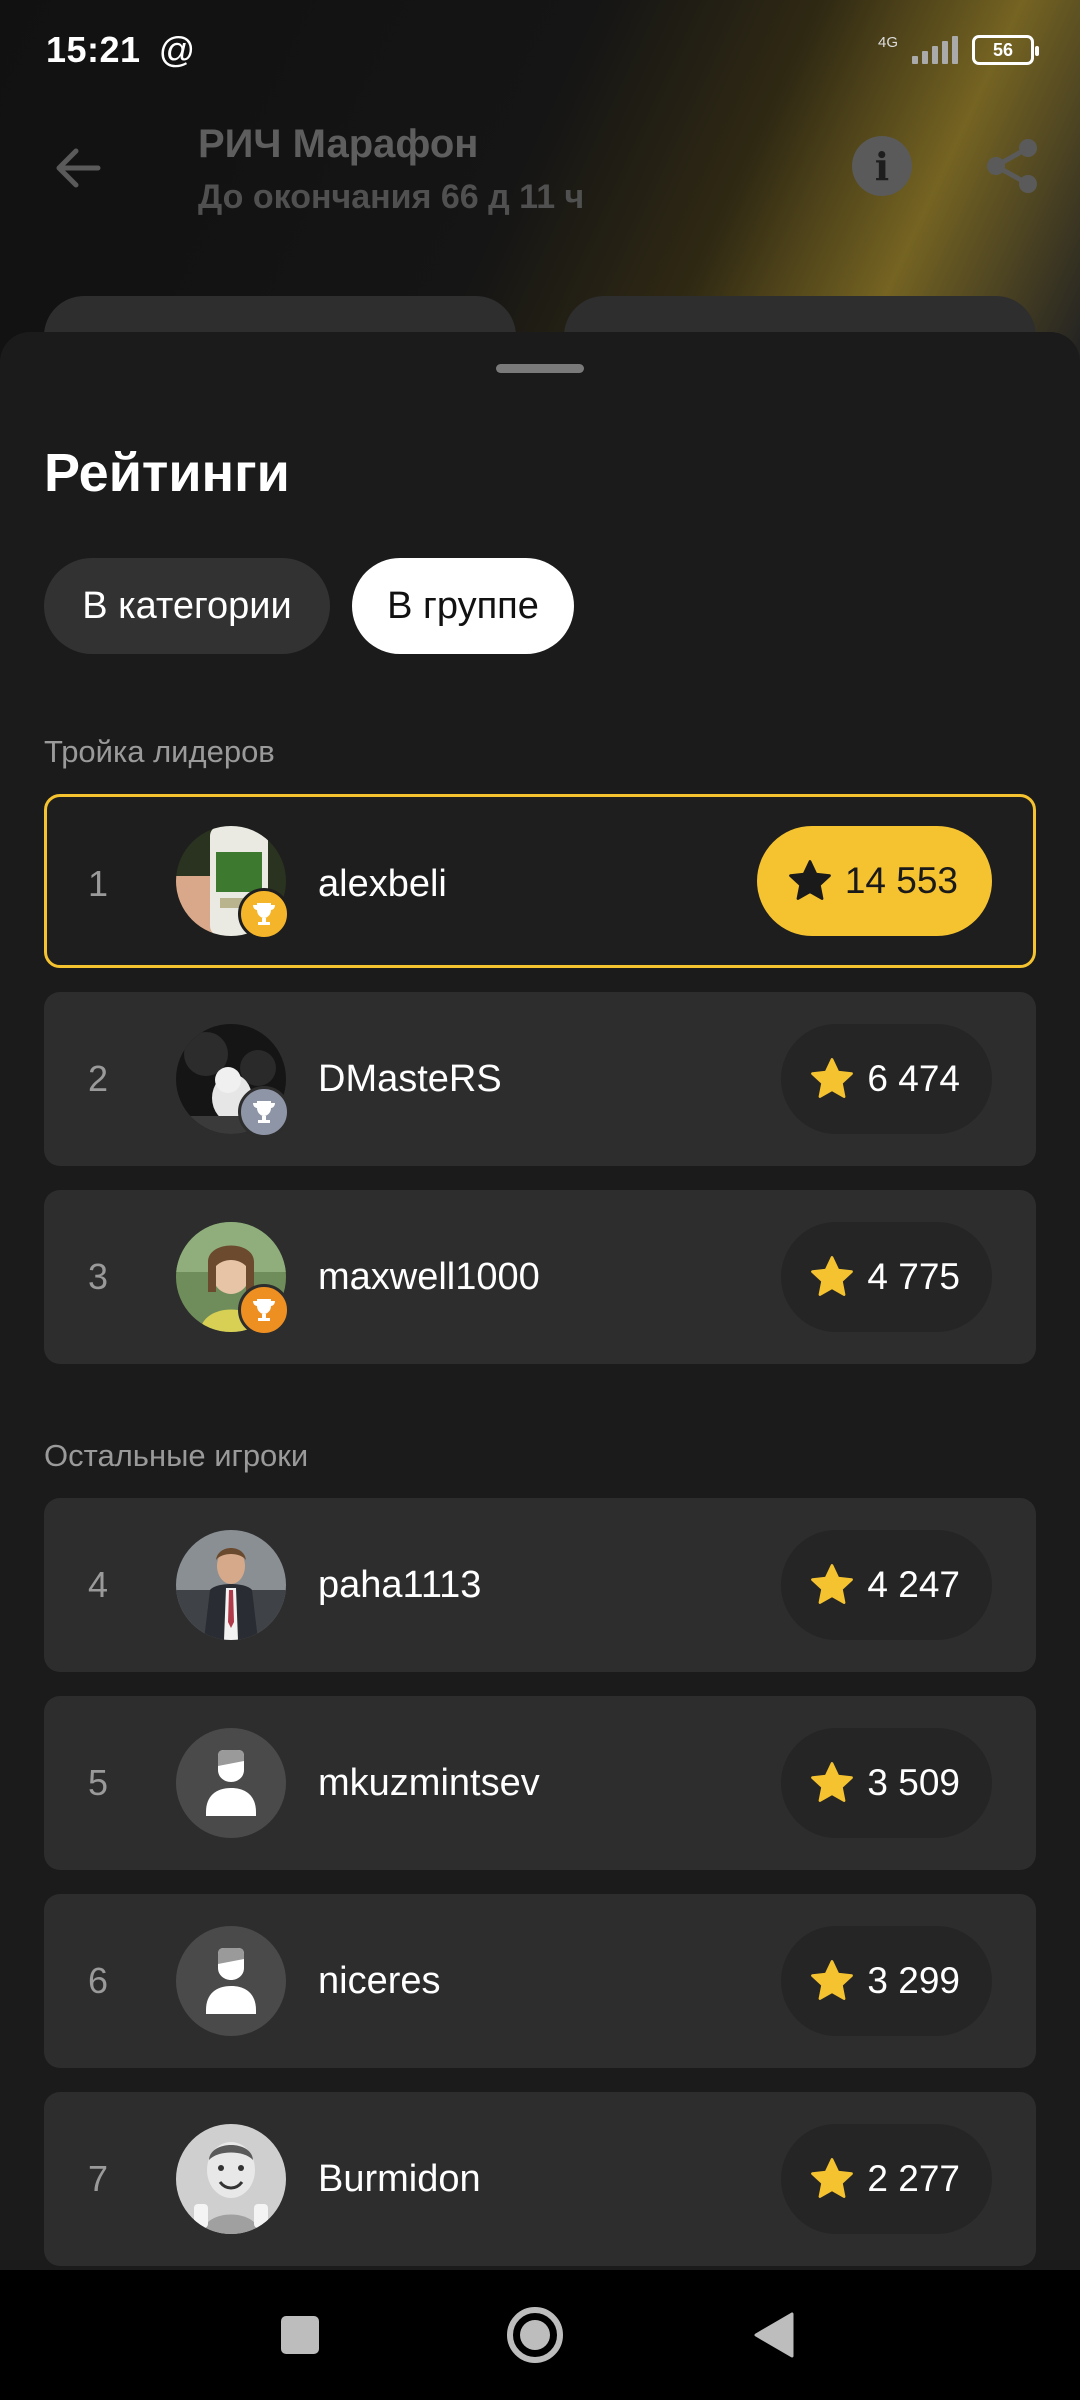 This screenshot has height=2400, width=1080. I want to click on silver-trophy-icon, so click(264, 1112).